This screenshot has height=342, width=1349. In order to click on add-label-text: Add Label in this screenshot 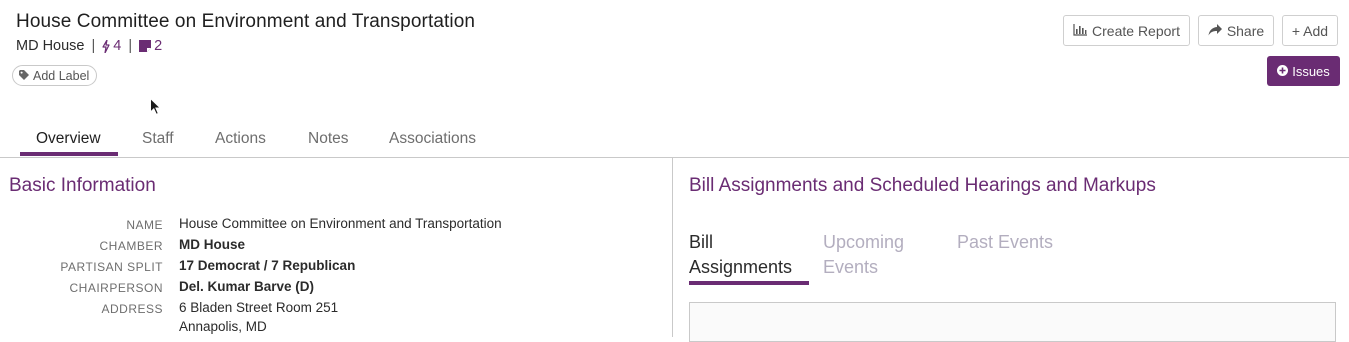, I will do `click(61, 75)`.